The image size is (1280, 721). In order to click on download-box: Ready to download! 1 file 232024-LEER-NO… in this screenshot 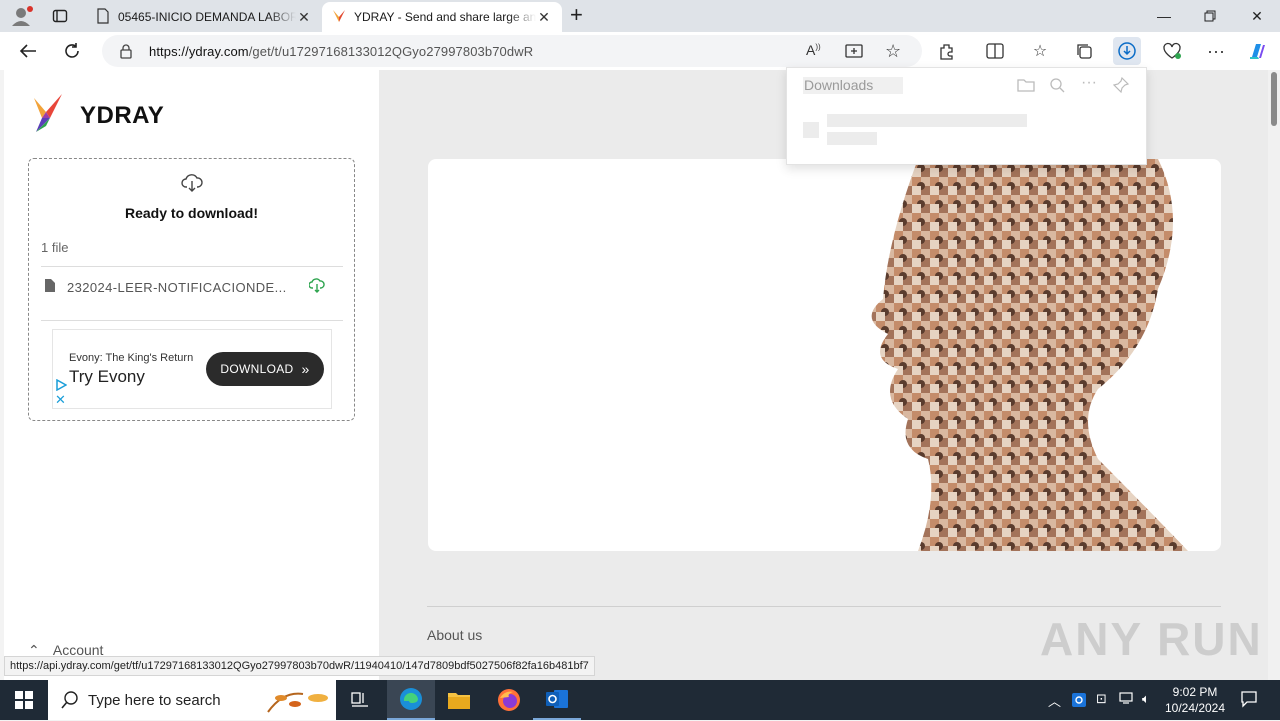, I will do `click(191, 289)`.